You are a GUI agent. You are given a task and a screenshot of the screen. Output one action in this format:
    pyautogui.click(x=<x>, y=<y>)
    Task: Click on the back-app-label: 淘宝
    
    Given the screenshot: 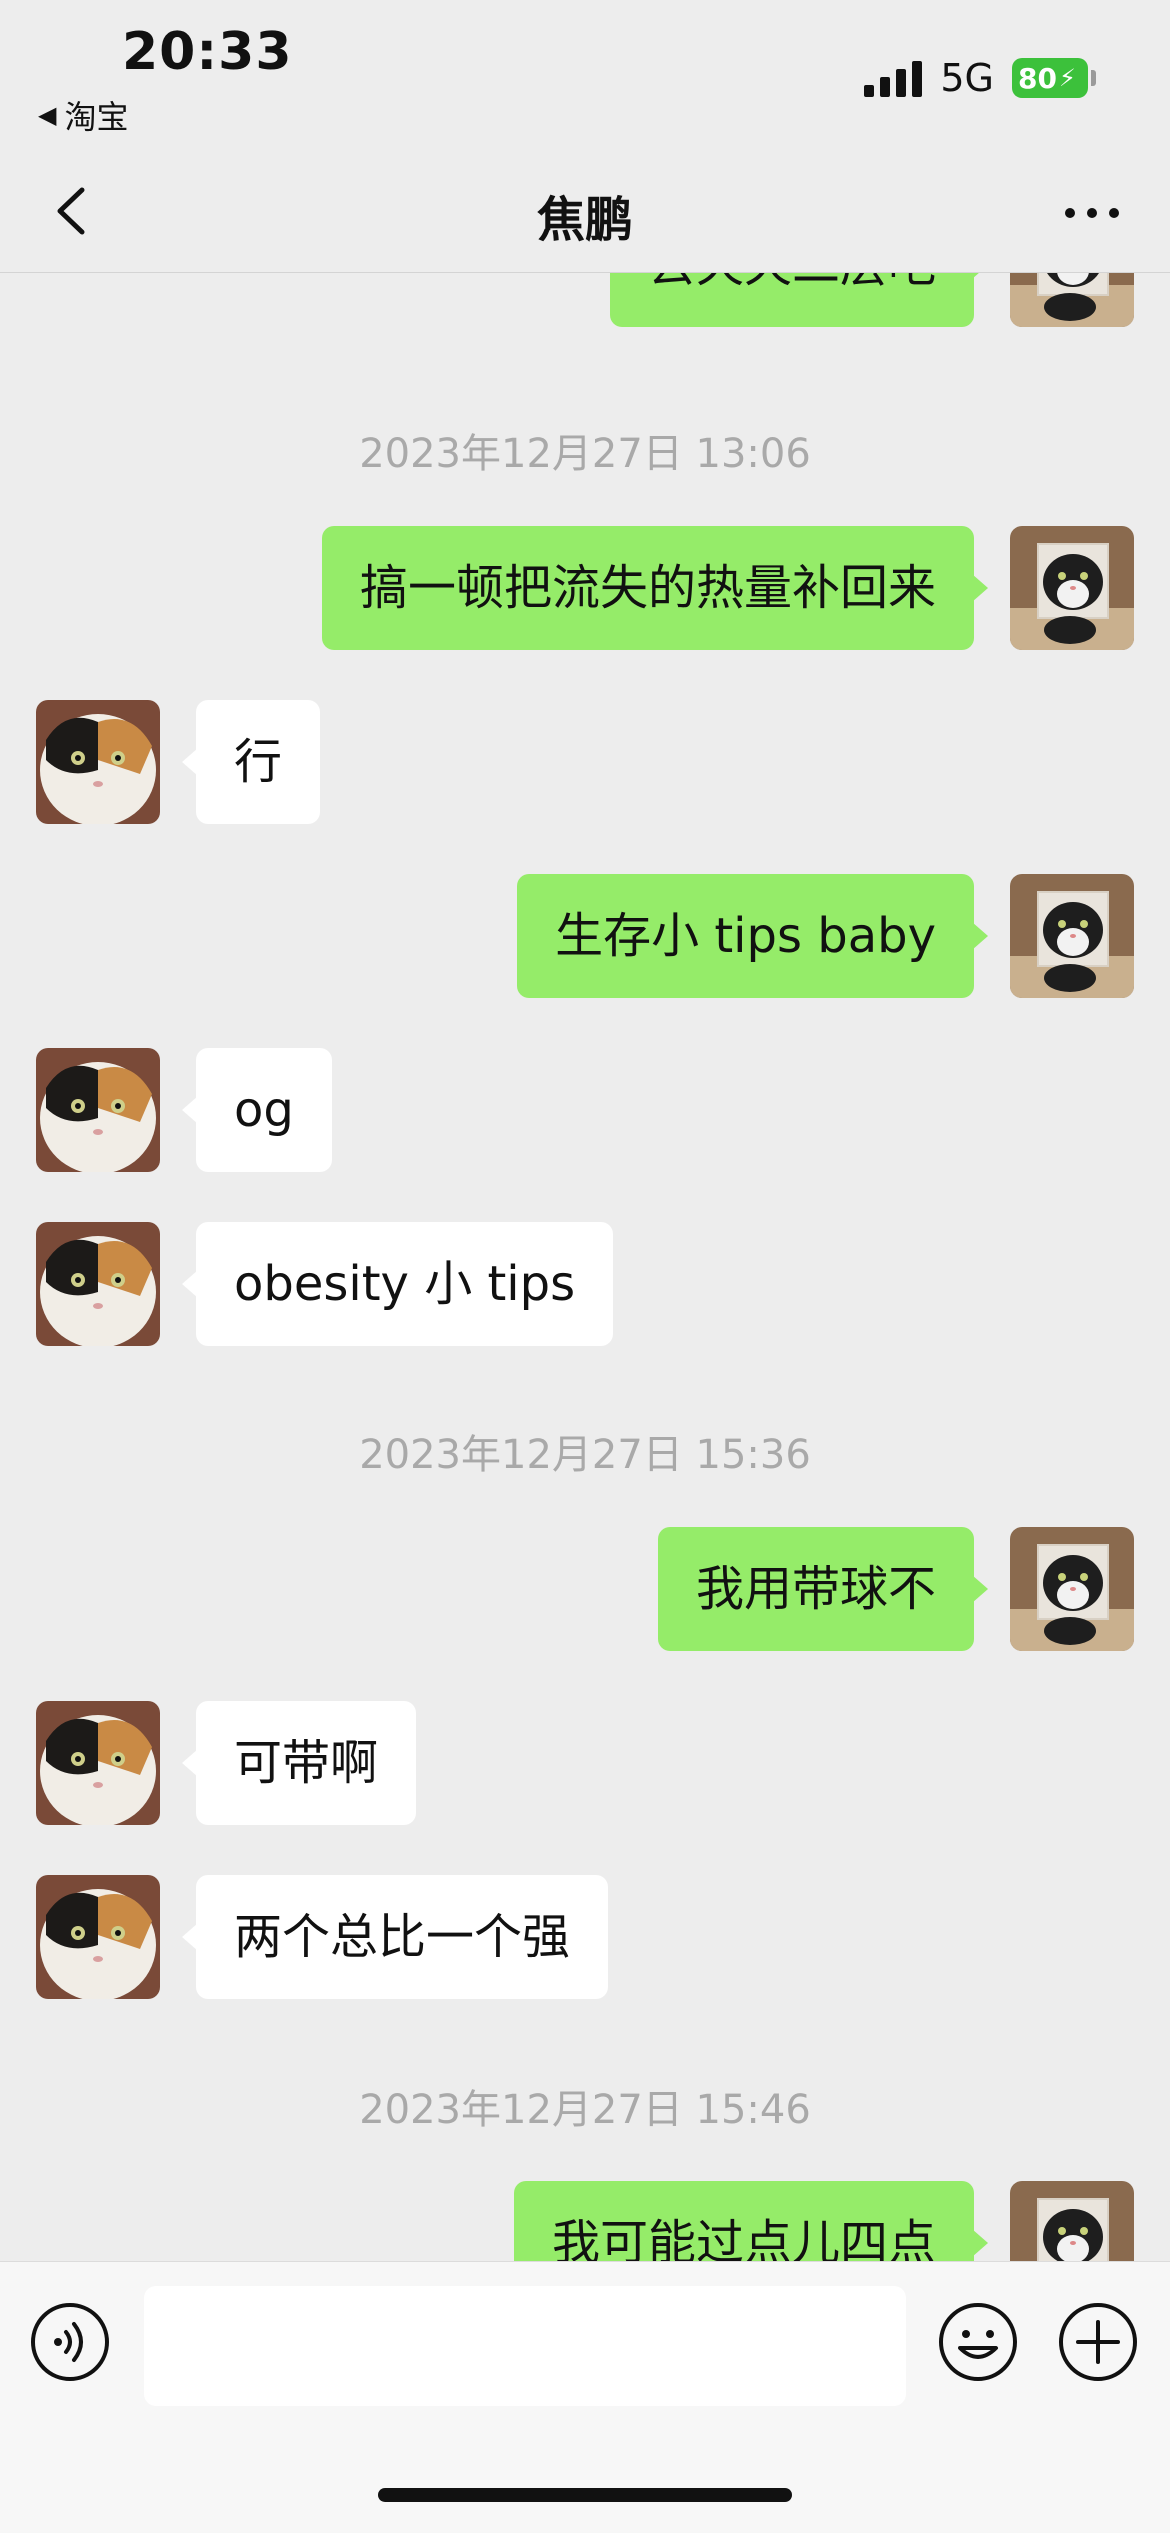 What is the action you would take?
    pyautogui.click(x=96, y=117)
    